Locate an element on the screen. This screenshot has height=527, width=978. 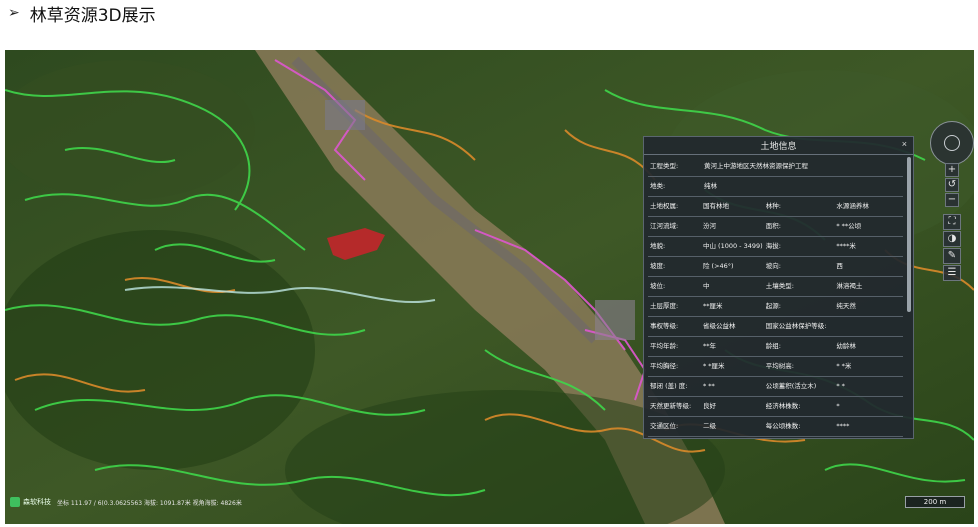
info-label: 龄组: is located at coordinates (773, 346).